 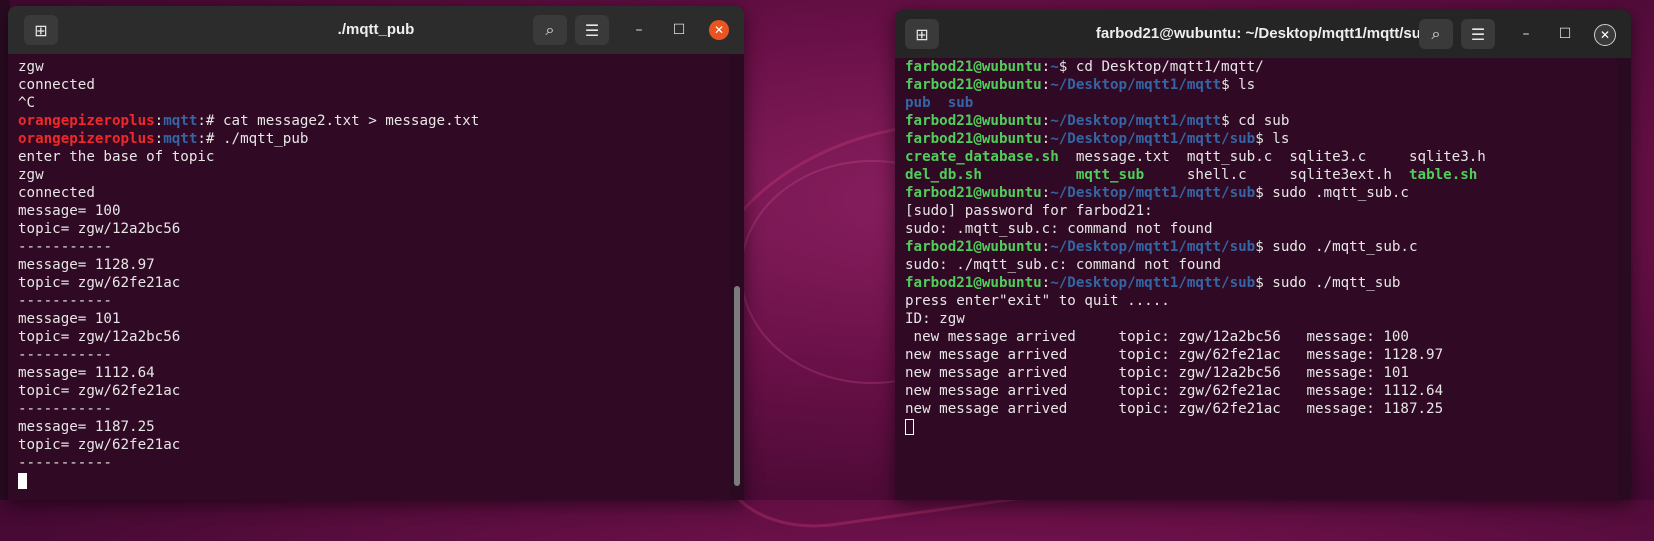 What do you see at coordinates (1328, 283) in the screenshot?
I see `terminal-text-segment: $ sudo ./mqtt_sub` at bounding box center [1328, 283].